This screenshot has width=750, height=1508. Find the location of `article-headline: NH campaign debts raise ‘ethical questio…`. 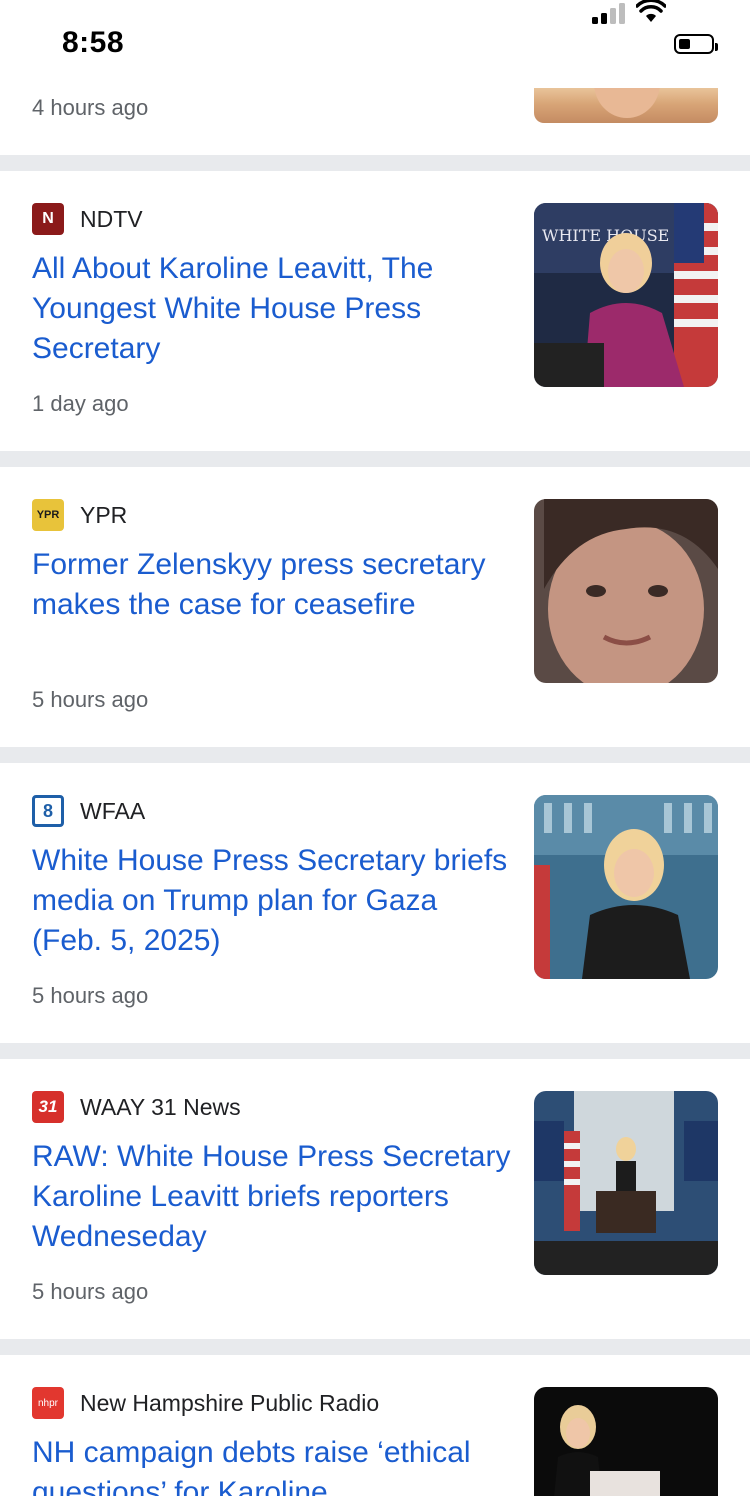

article-headline: NH campaign debts raise ‘ethical questio… is located at coordinates (272, 1464).